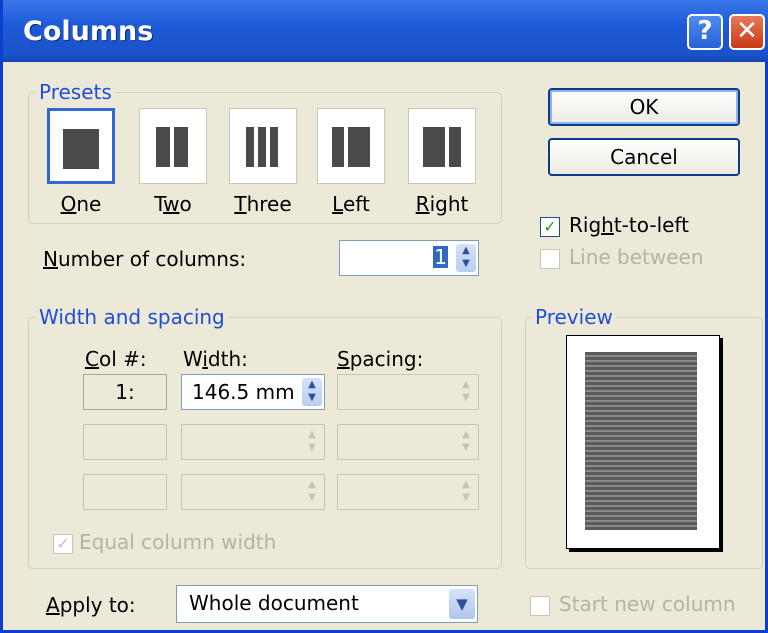  What do you see at coordinates (351, 204) in the screenshot?
I see `preset-left-label: Left` at bounding box center [351, 204].